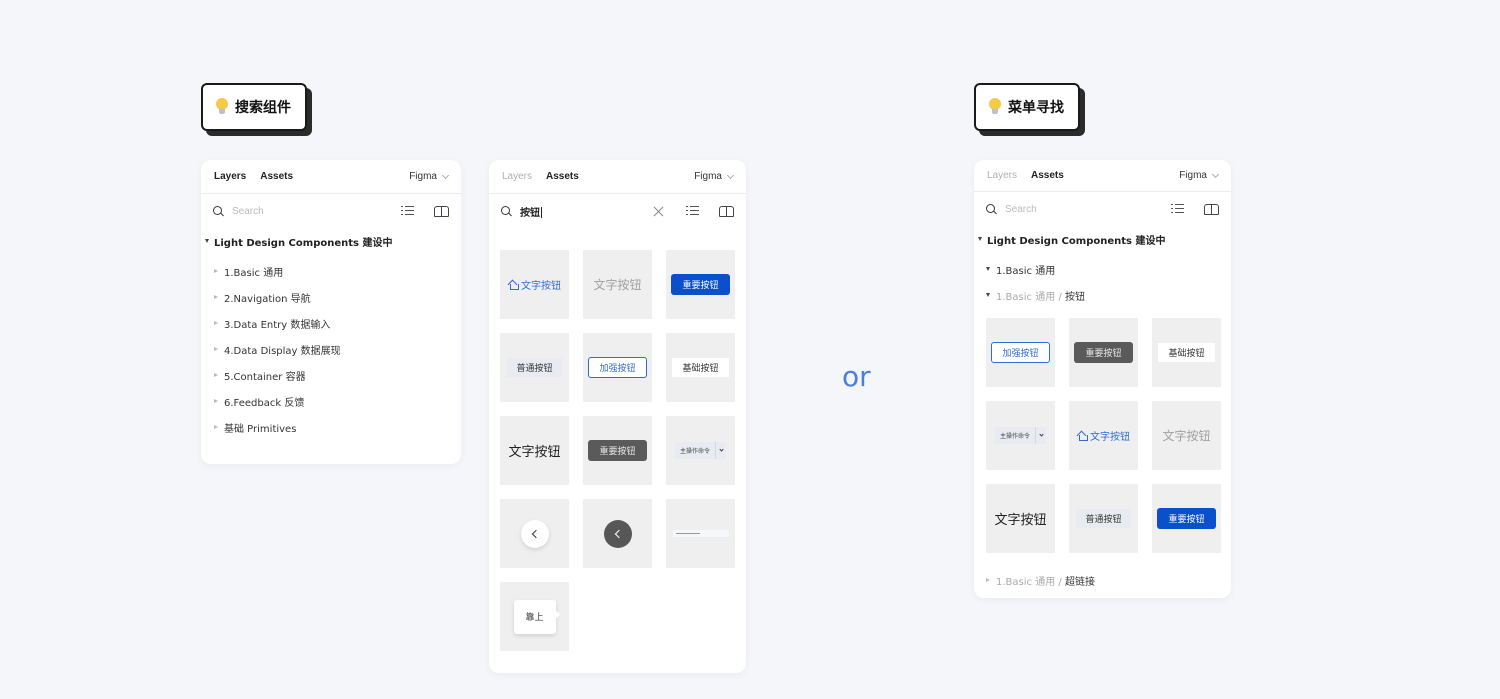 The width and height of the screenshot is (1500, 699). I want to click on tree-item: 3.Data Entry 数据输入, so click(331, 323).